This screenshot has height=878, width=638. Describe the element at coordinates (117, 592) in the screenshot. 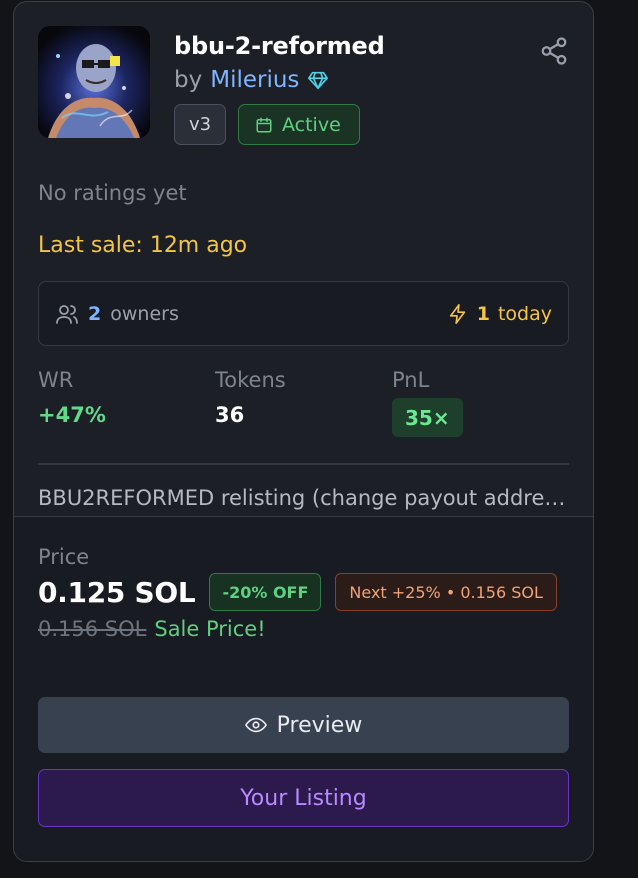

I see `current-price: 0.125 SOL` at that location.